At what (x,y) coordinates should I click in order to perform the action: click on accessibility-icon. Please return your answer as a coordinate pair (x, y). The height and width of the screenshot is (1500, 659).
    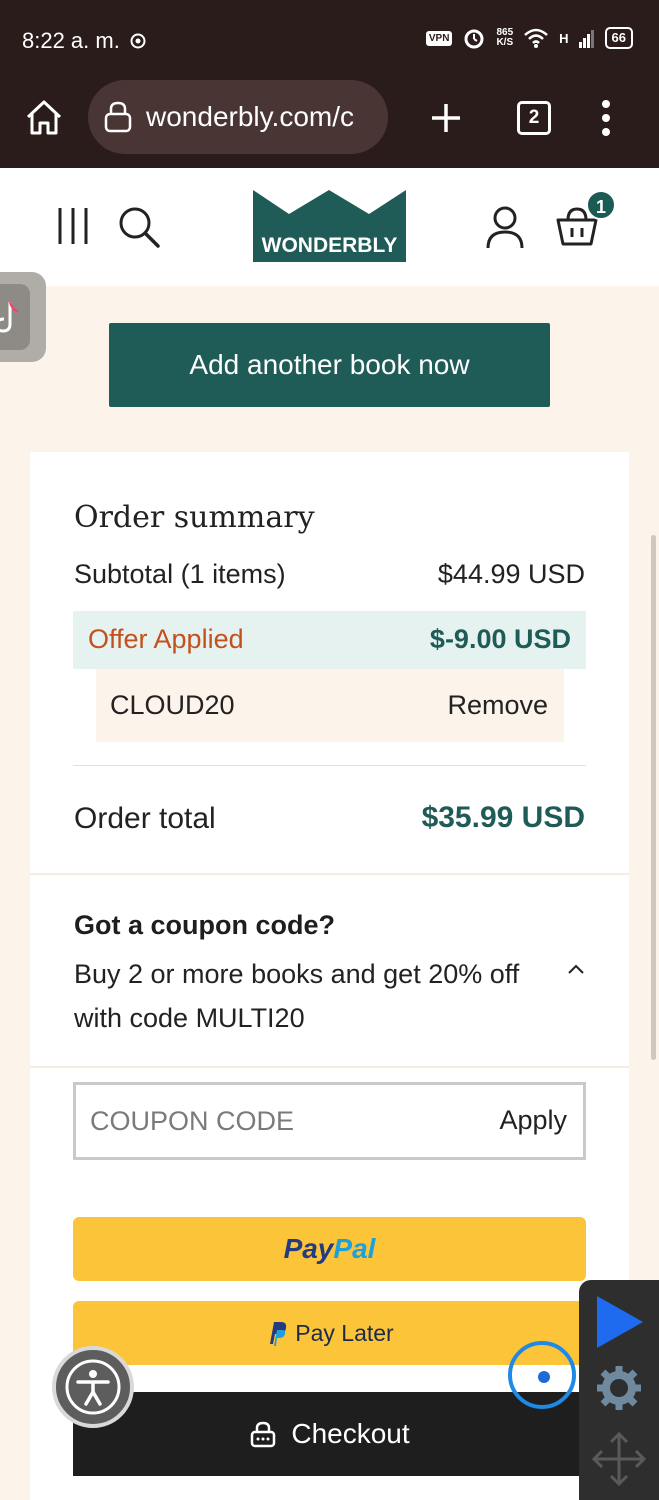
    Looking at the image, I should click on (93, 1387).